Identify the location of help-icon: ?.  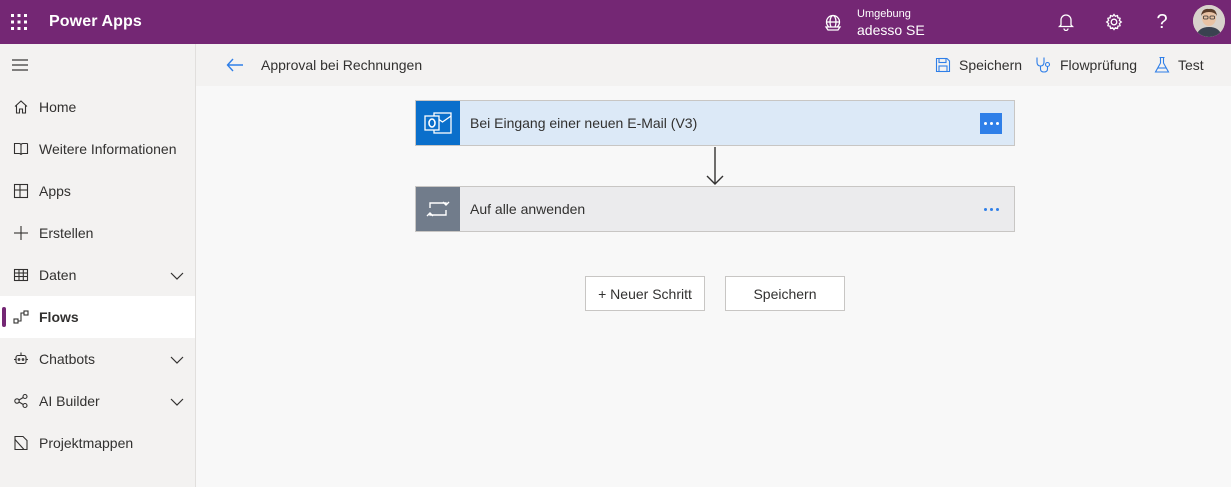
(1162, 22).